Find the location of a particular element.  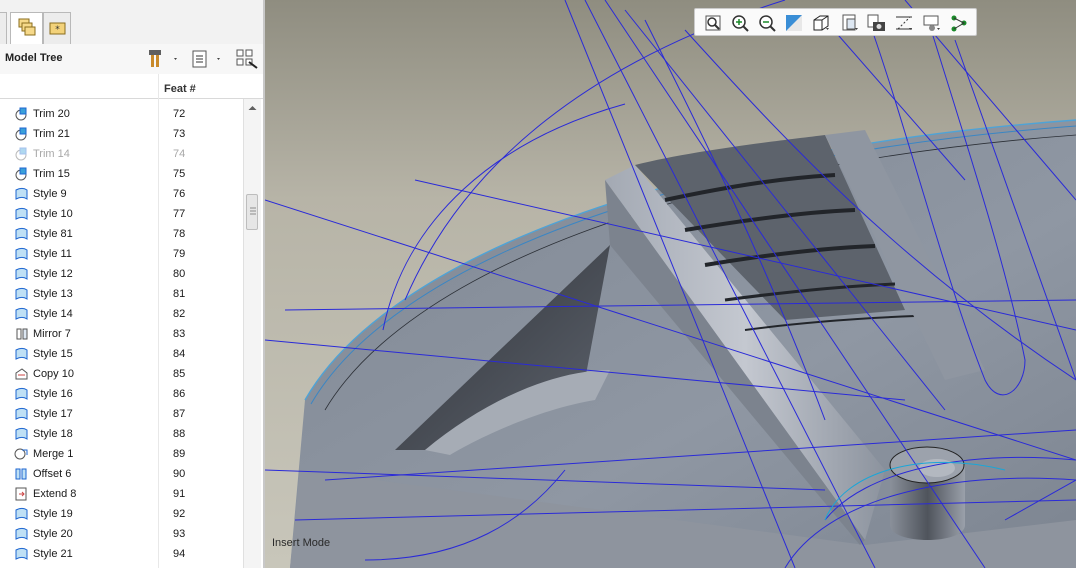

feature-number: 91 is located at coordinates (179, 494).